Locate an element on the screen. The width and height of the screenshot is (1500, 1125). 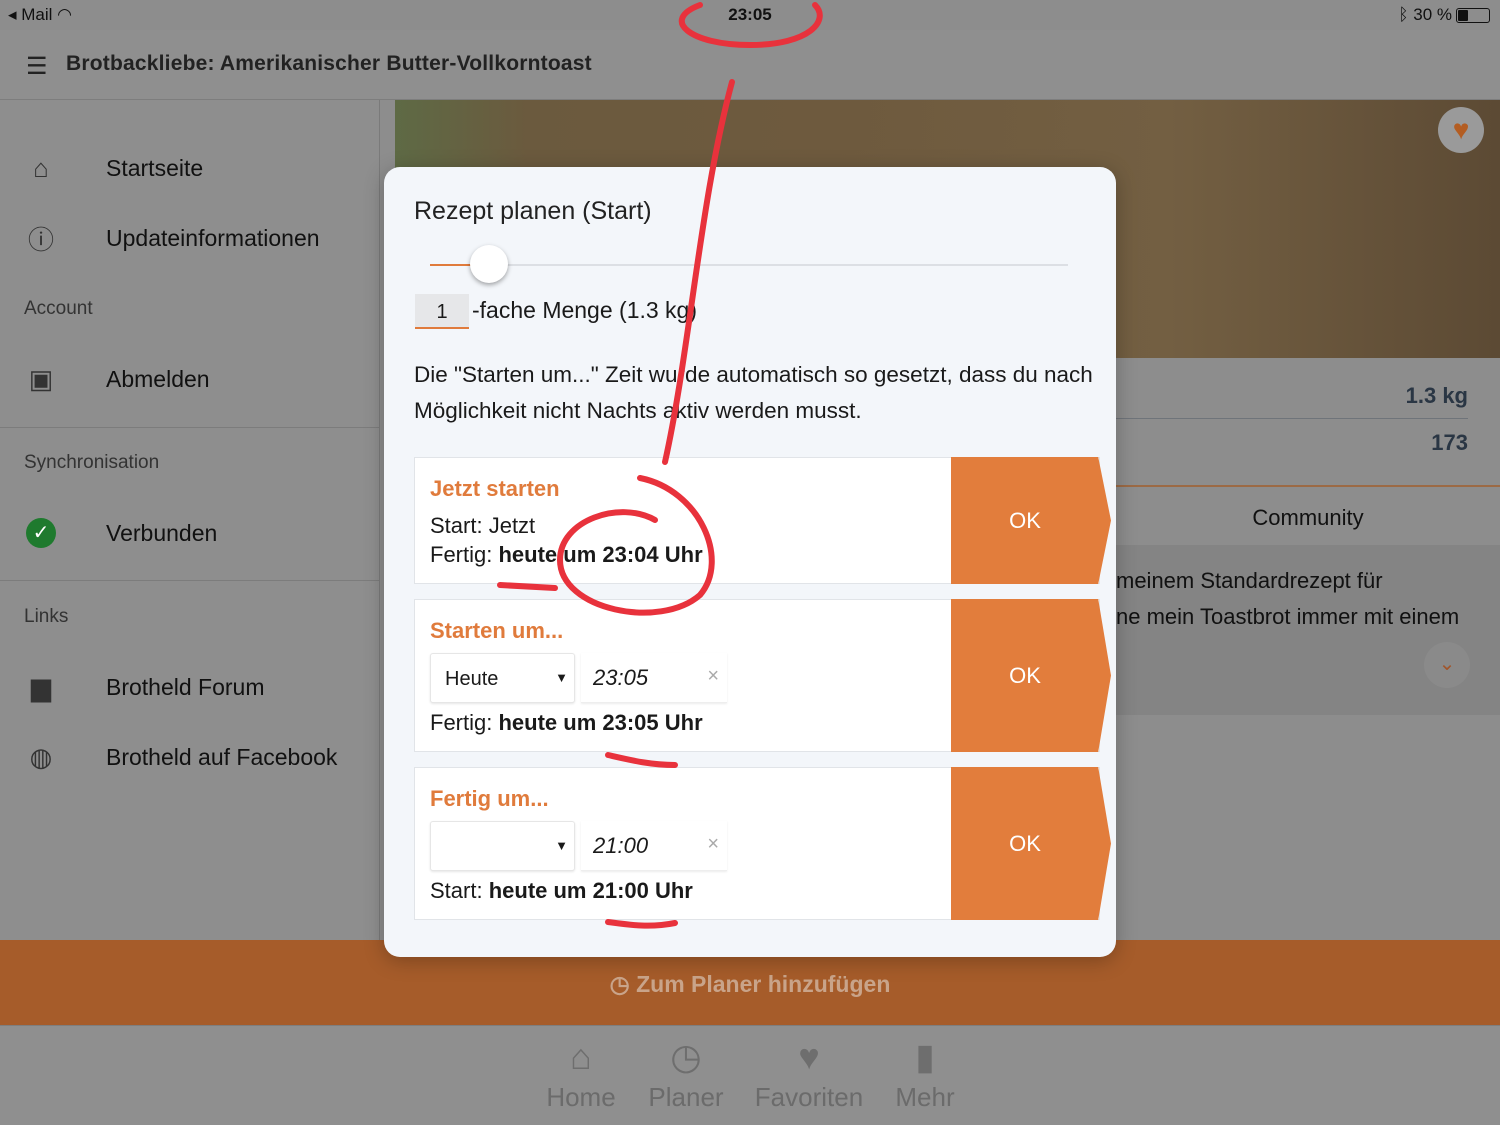
ok-button-finish-at: OK is located at coordinates (1031, 843).